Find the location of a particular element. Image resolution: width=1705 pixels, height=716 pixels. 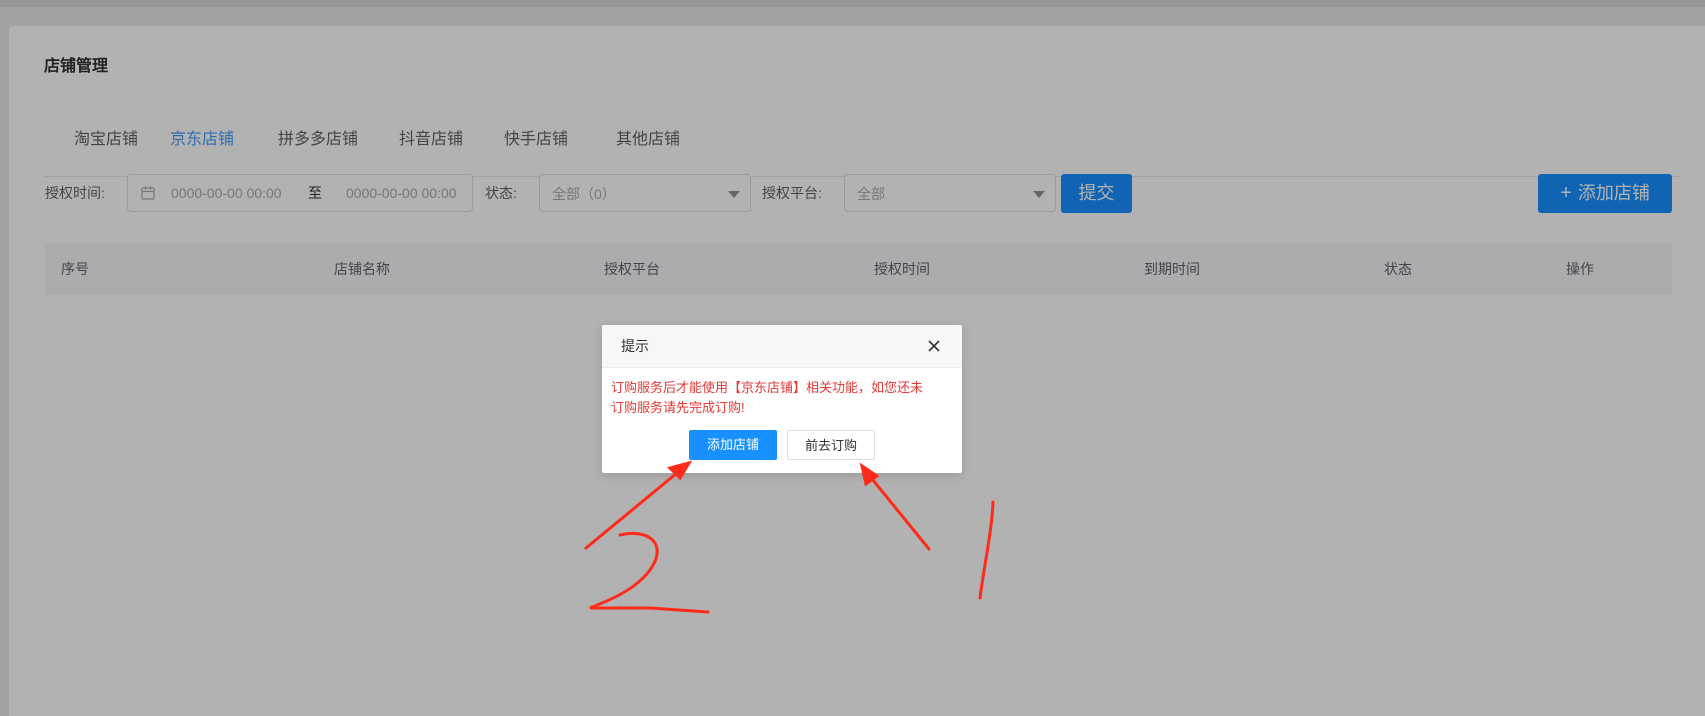

hand-drawn-annotations is located at coordinates (789, 537).